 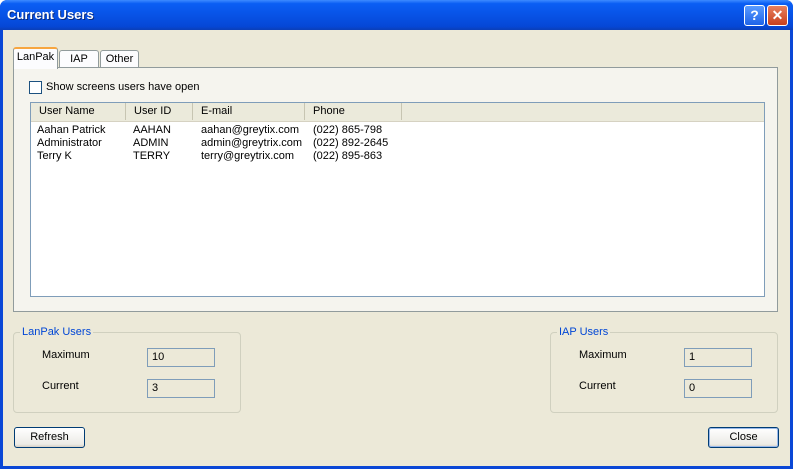 I want to click on cell-user-id: ADMIN, so click(x=151, y=143).